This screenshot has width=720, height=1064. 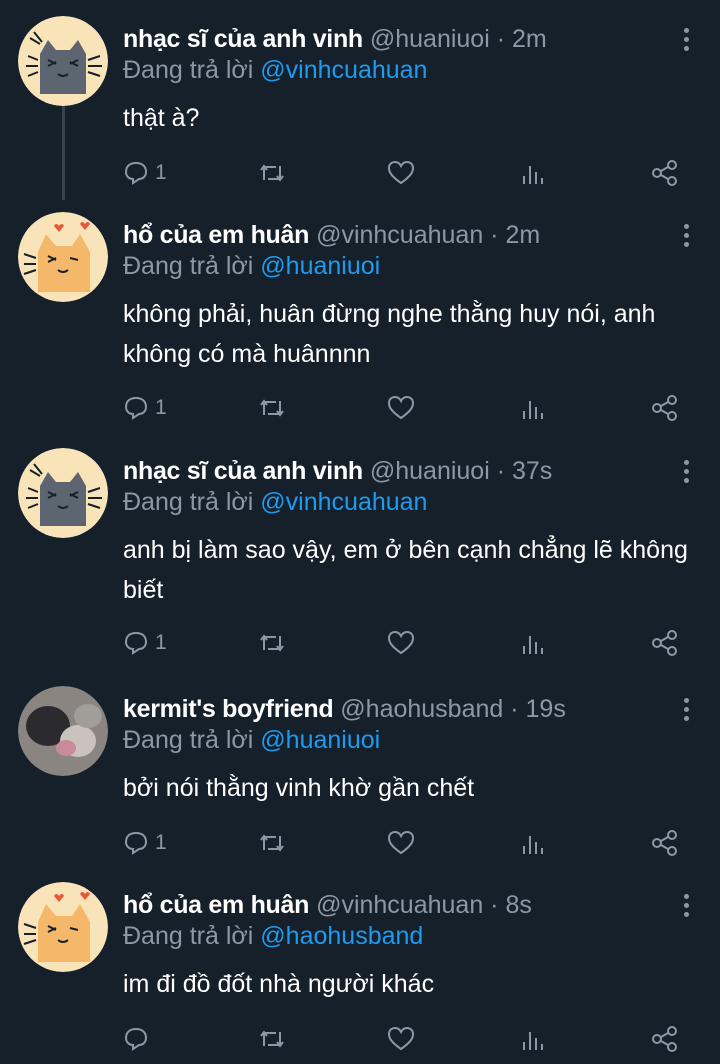 What do you see at coordinates (546, 709) in the screenshot?
I see `timestamp: 19s` at bounding box center [546, 709].